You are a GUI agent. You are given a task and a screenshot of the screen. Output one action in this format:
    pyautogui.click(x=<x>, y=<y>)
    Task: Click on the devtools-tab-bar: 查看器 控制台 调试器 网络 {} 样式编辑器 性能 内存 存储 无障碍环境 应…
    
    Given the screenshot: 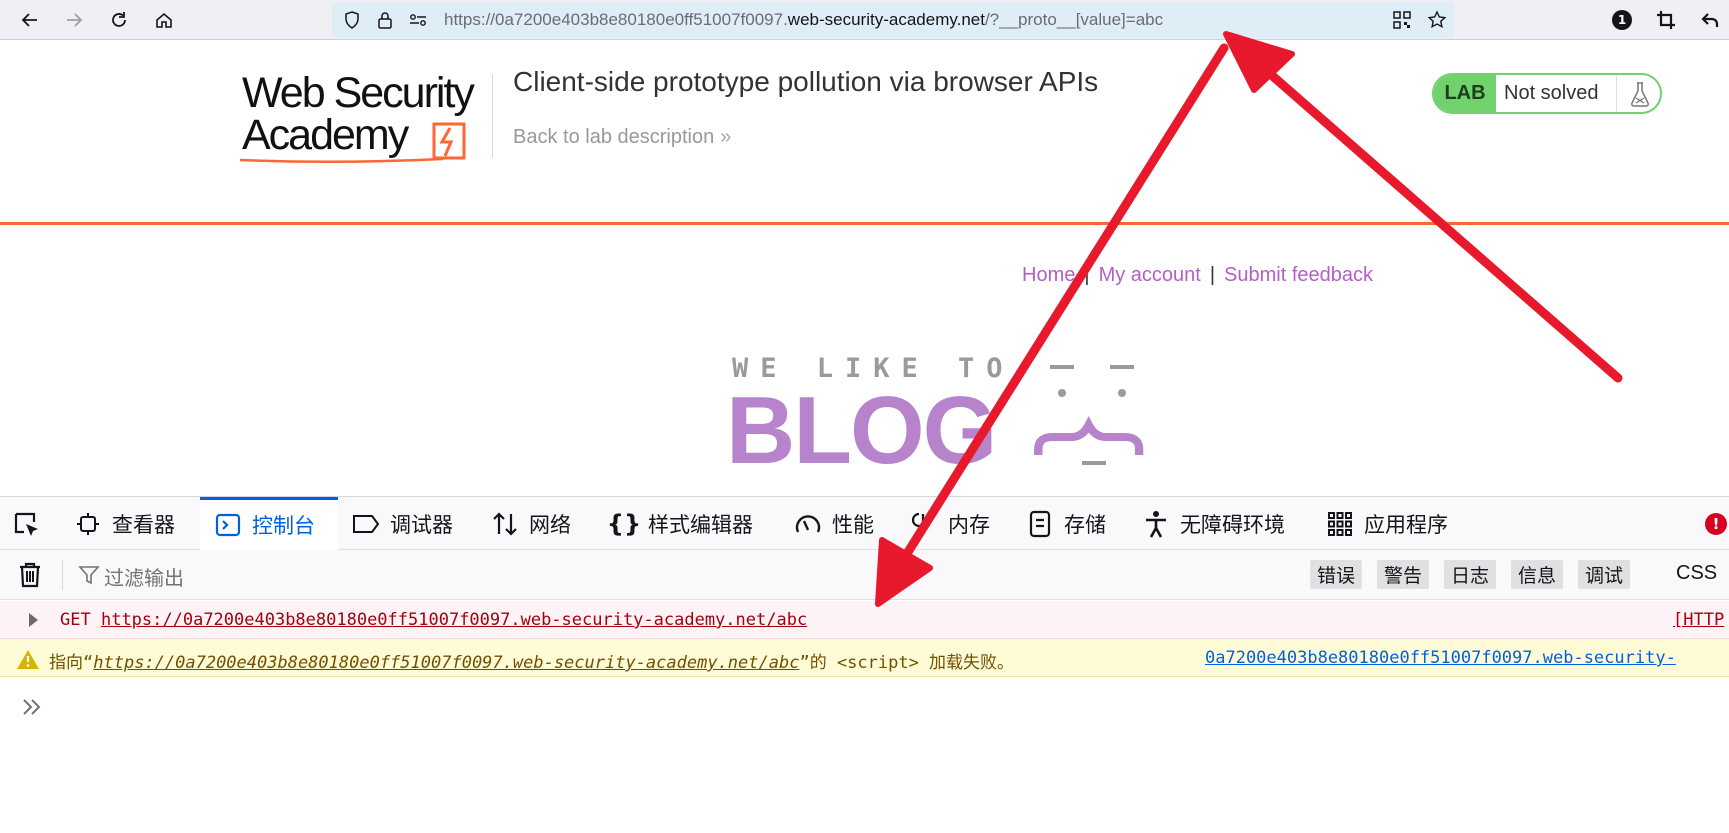 What is the action you would take?
    pyautogui.click(x=864, y=523)
    